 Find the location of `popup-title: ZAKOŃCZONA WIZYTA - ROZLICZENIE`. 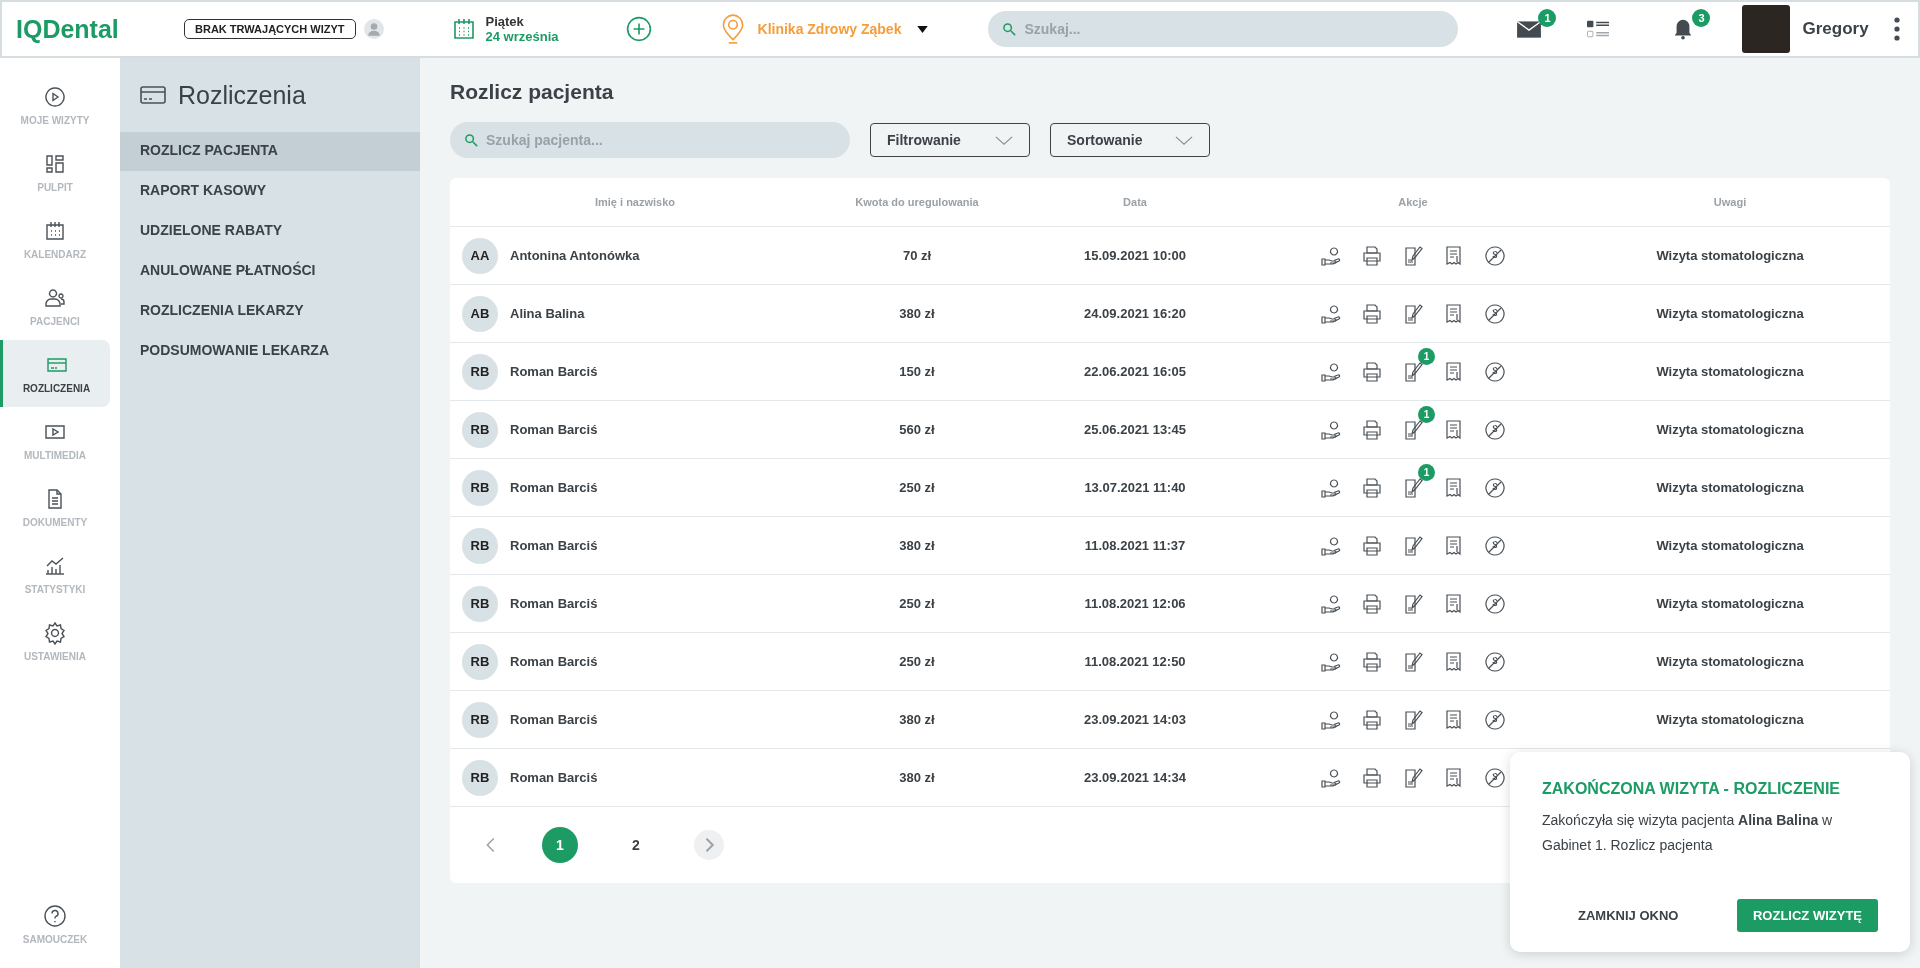

popup-title: ZAKOŃCZONA WIZYTA - ROZLICZENIE is located at coordinates (1692, 789).